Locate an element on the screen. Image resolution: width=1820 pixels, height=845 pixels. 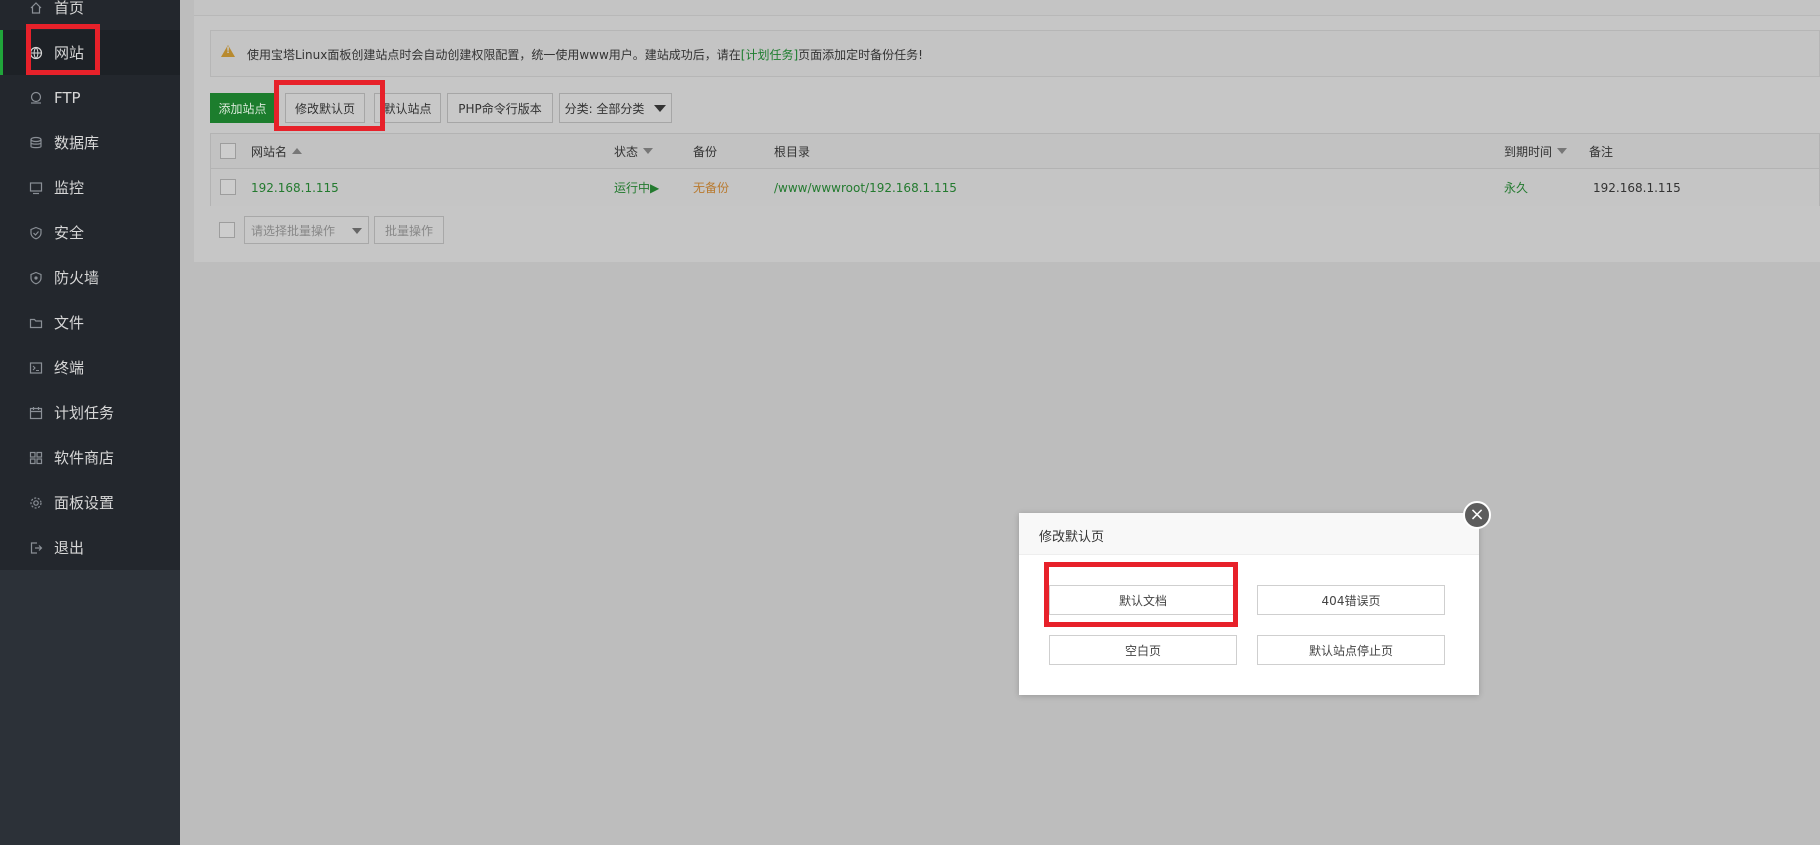
column-header-remark: 备注 is located at coordinates (1601, 151).